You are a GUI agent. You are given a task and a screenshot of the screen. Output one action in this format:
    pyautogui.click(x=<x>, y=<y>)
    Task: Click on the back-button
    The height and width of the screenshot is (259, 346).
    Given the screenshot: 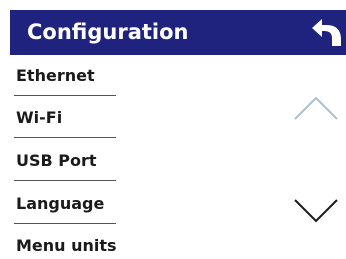 What is the action you would take?
    pyautogui.click(x=328, y=32)
    